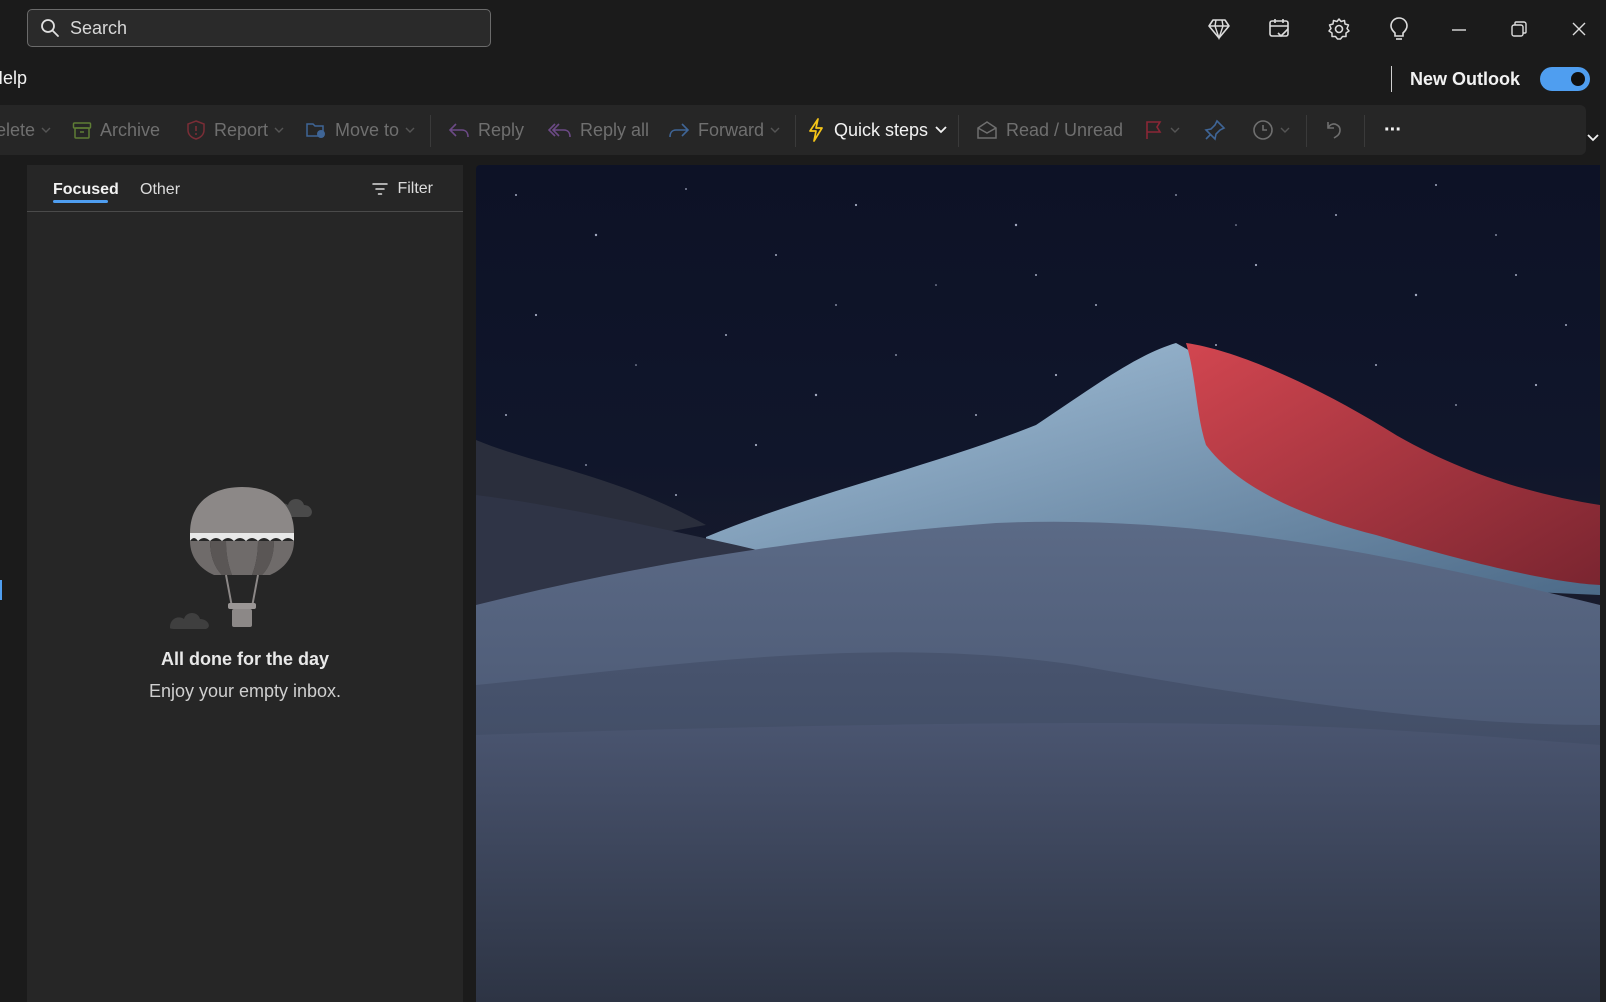 The height and width of the screenshot is (1002, 1606). I want to click on empty-state-title: All done for the day, so click(244, 659).